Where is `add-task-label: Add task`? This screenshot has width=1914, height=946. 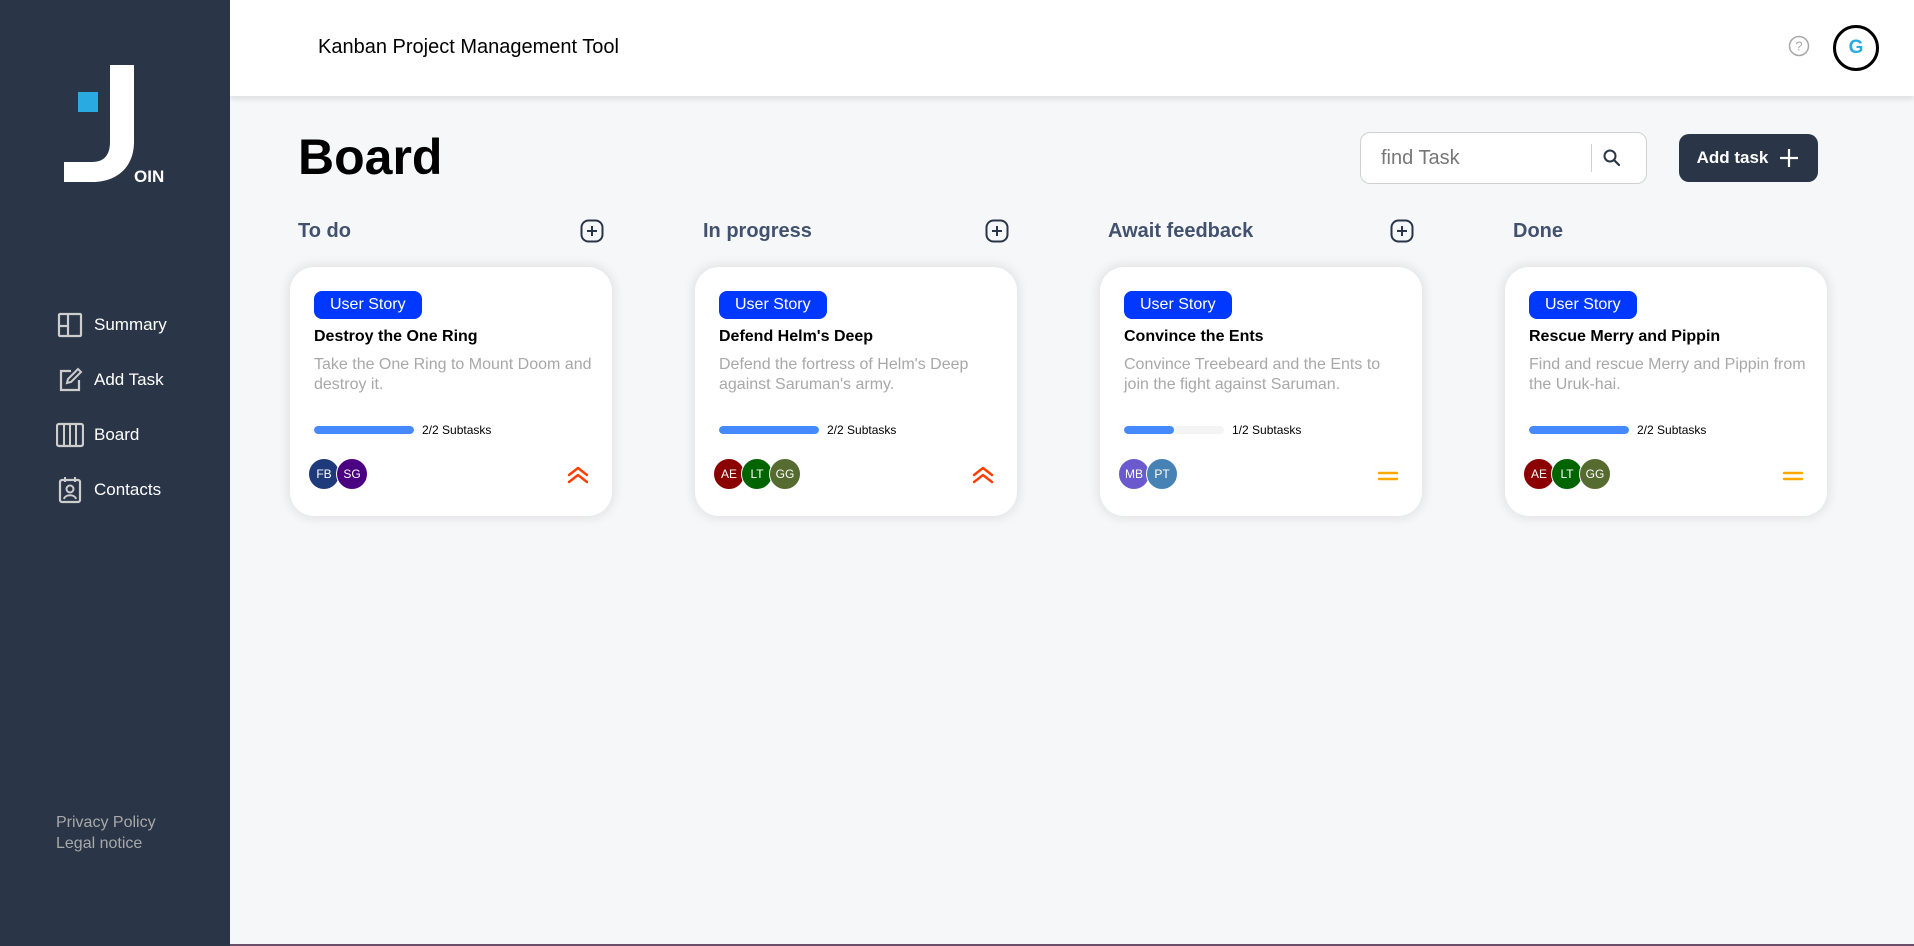 add-task-label: Add task is located at coordinates (1732, 157).